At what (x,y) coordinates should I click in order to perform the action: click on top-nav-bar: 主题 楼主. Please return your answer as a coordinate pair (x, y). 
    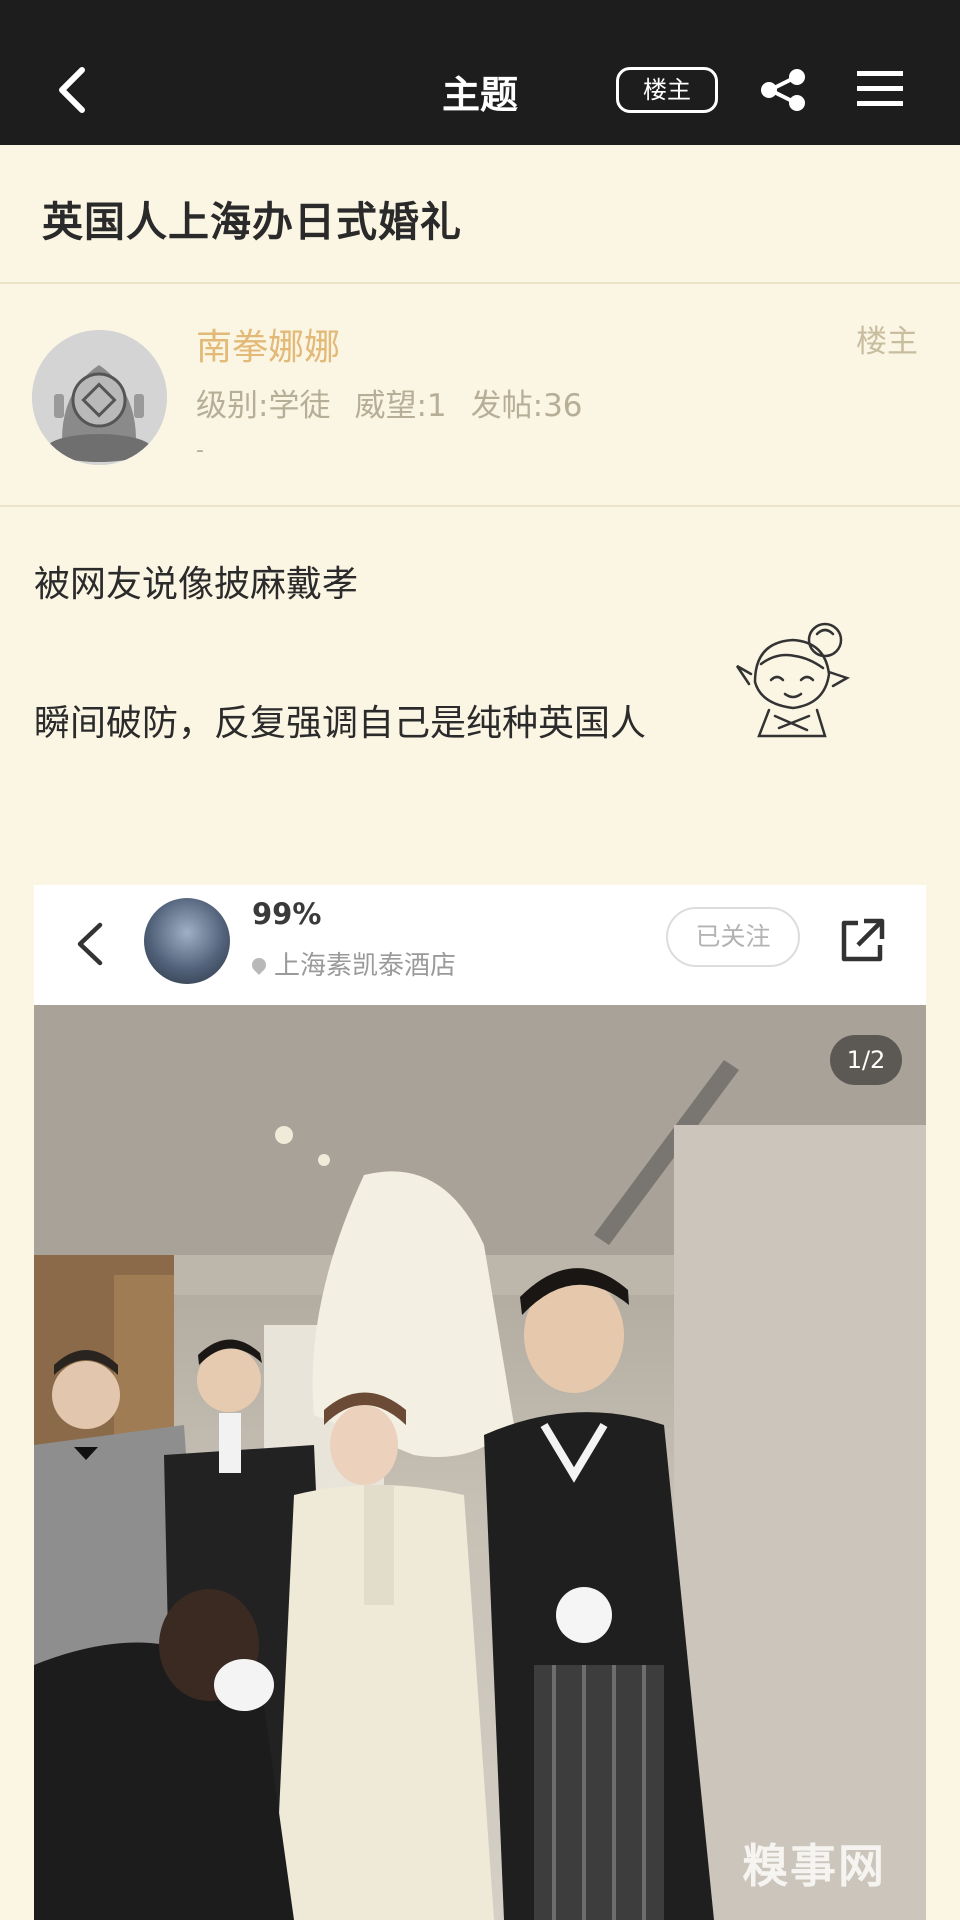
    Looking at the image, I should click on (480, 72).